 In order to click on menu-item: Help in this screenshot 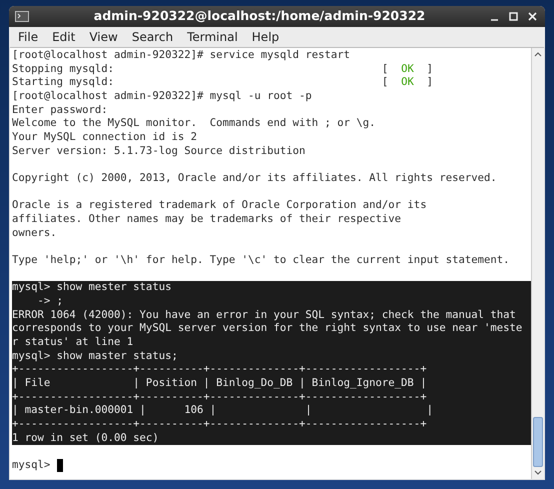, I will do `click(265, 37)`.